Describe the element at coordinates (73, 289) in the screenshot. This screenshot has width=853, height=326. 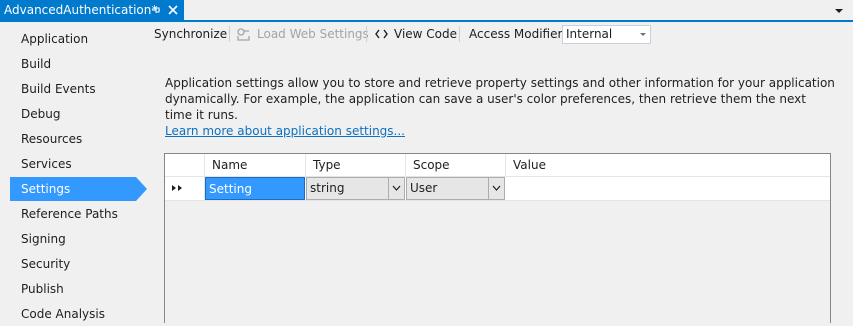
I see `nav-item-publish: Publish` at that location.